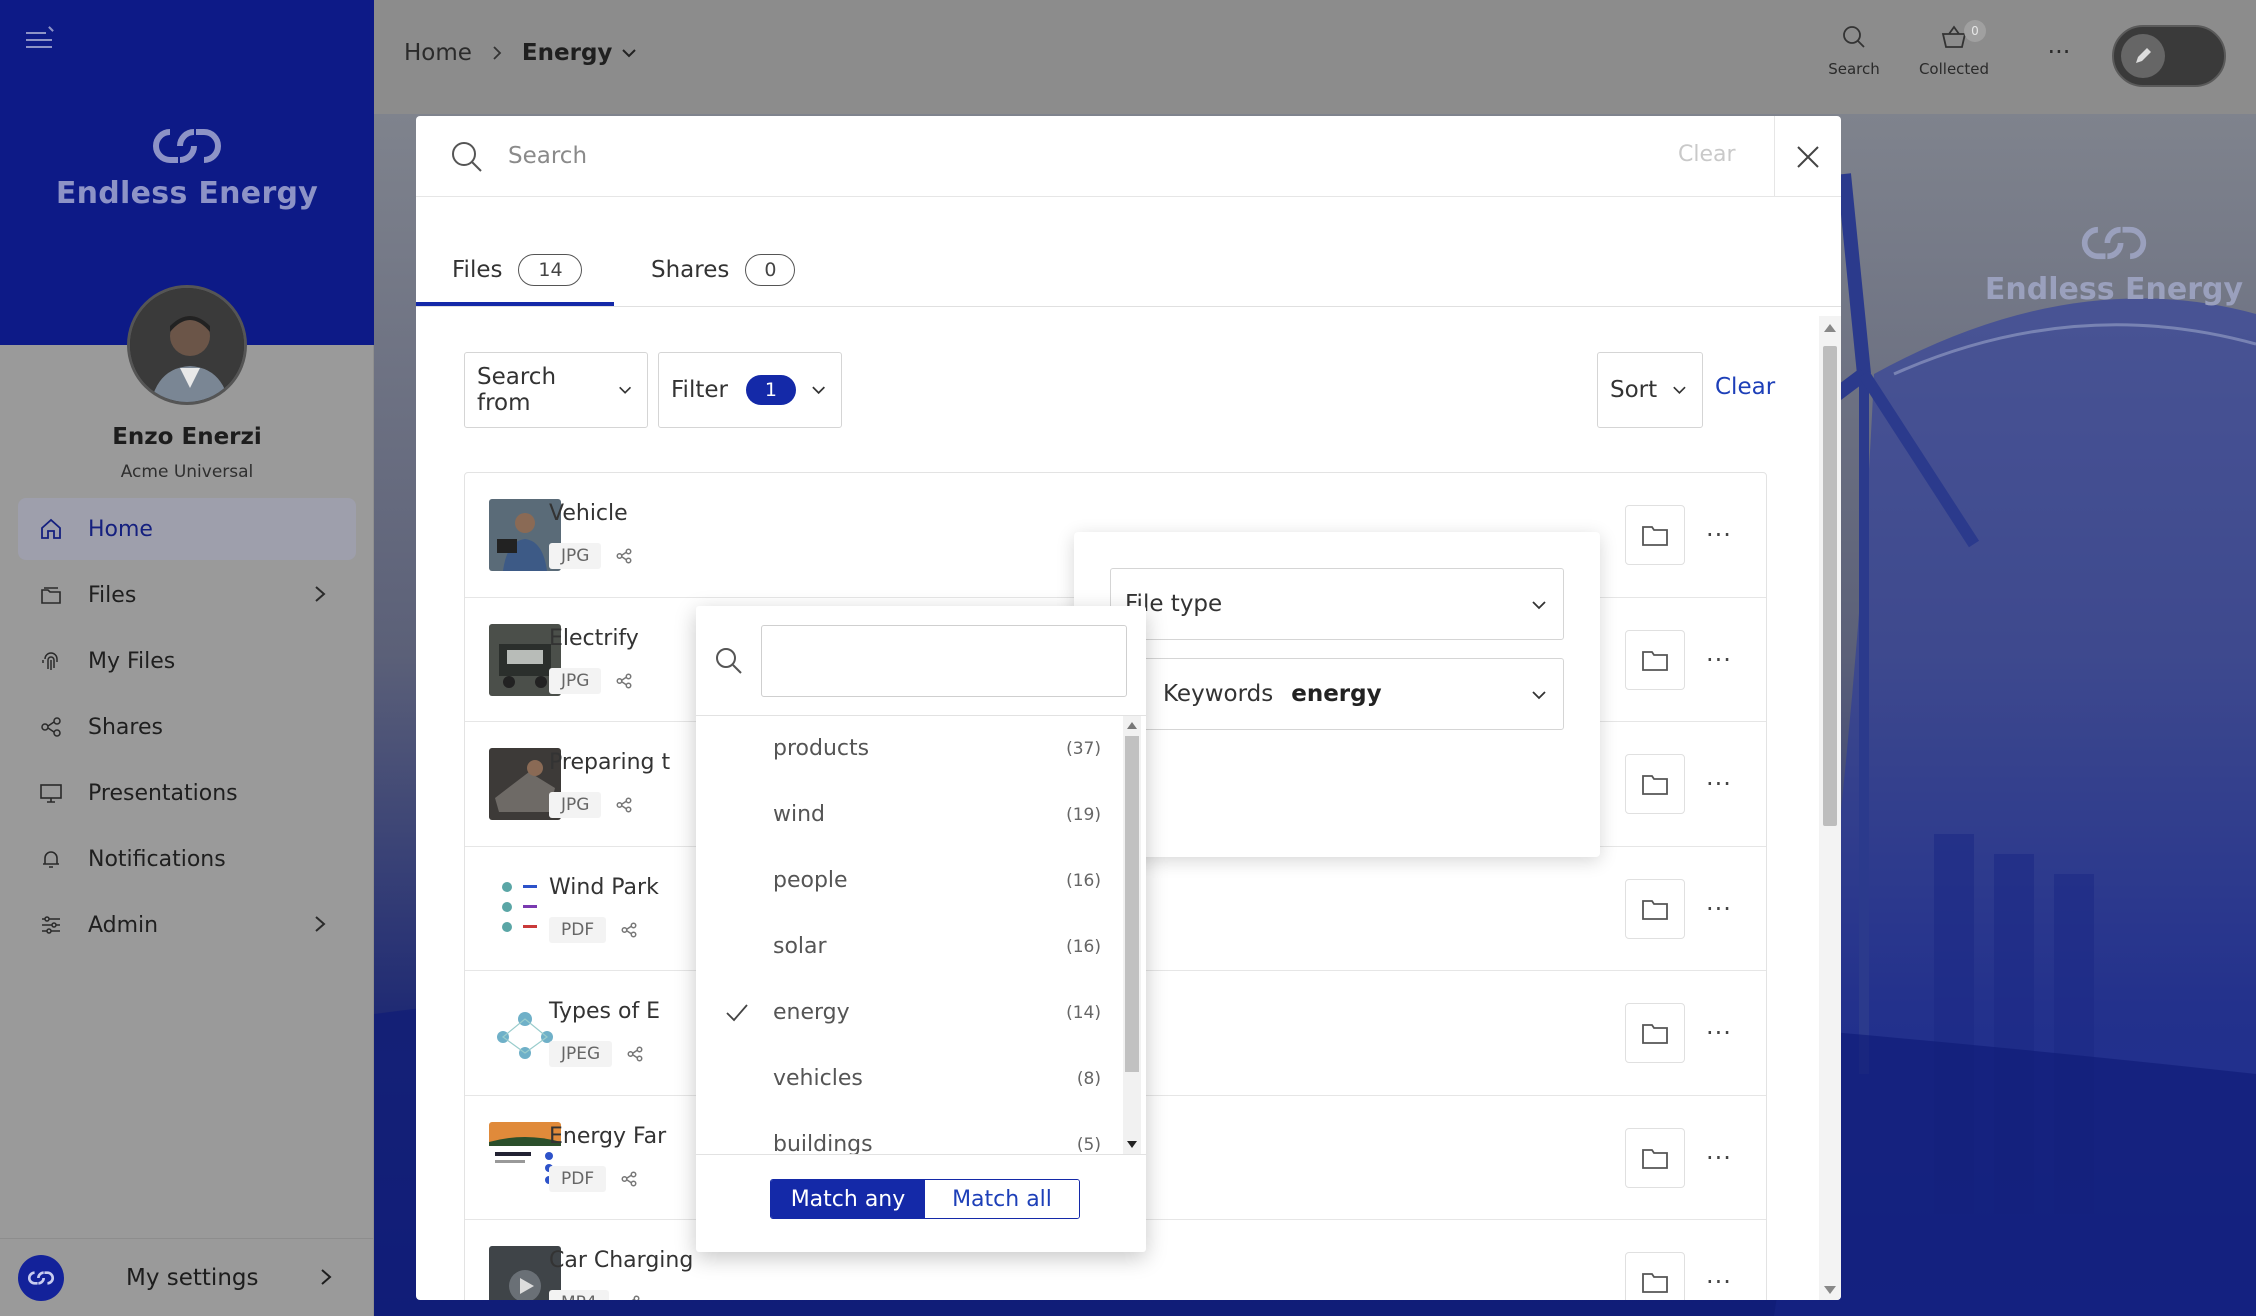 This screenshot has height=1316, width=2256. I want to click on breadcrumb-home: Home, so click(438, 53).